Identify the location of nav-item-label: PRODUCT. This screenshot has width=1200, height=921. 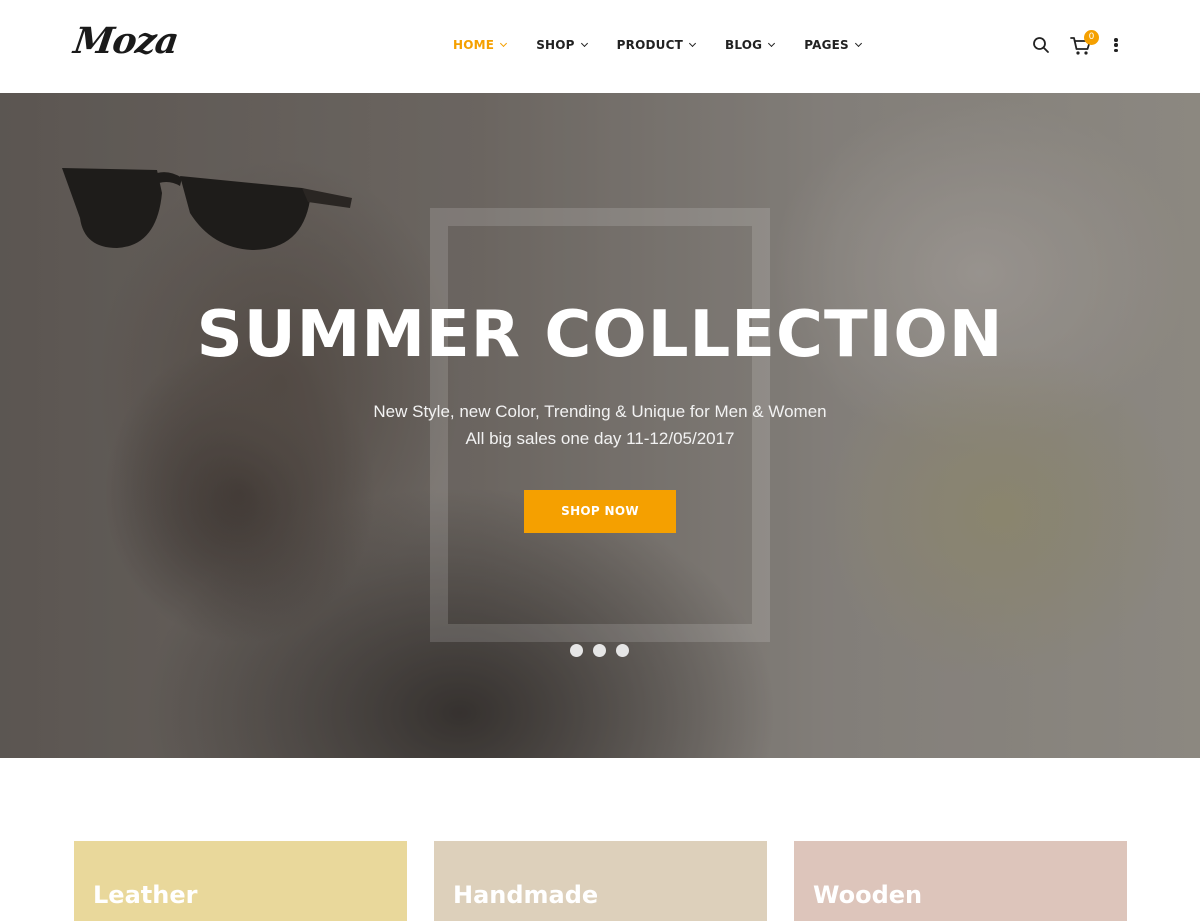
(650, 45).